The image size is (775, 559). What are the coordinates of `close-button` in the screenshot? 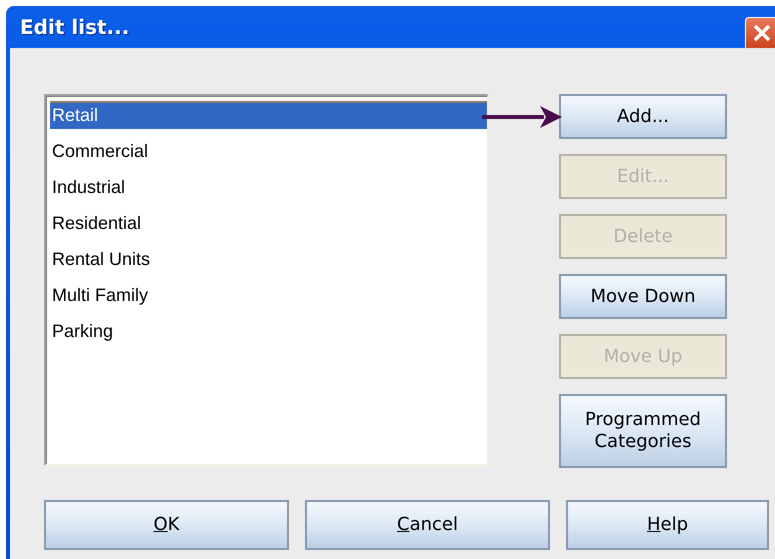 It's located at (760, 34).